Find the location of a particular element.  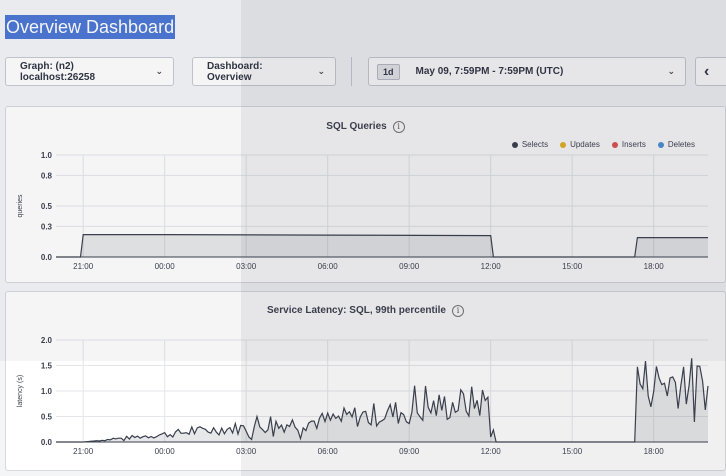

y-tick-label: 1.5 is located at coordinates (47, 366).